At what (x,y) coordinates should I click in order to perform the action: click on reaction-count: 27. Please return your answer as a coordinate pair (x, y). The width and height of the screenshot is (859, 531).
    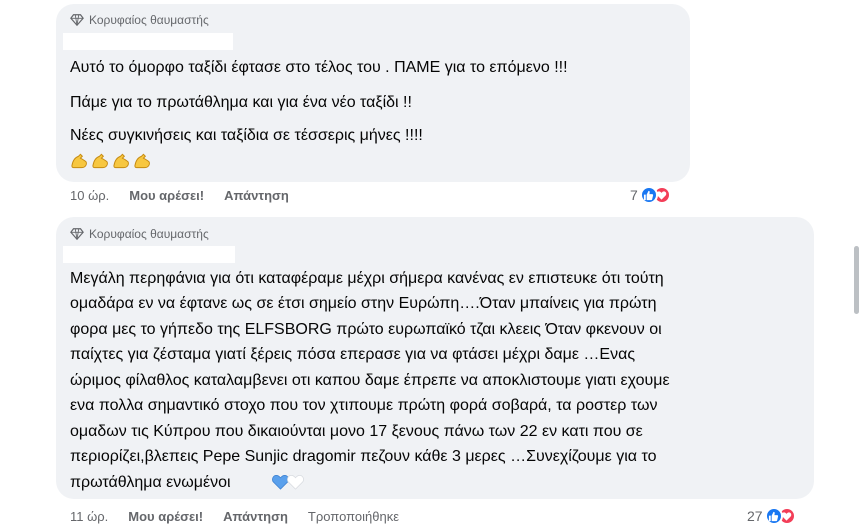
    Looking at the image, I should click on (755, 516).